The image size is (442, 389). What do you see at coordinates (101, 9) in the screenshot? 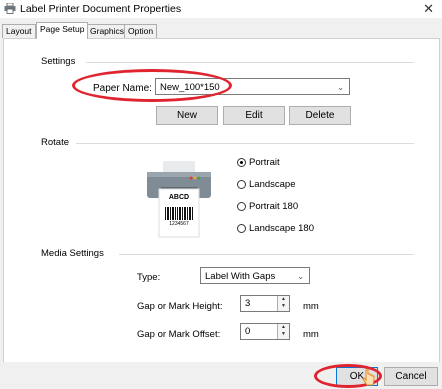
I see `window-title: Label Printer Document Properties` at bounding box center [101, 9].